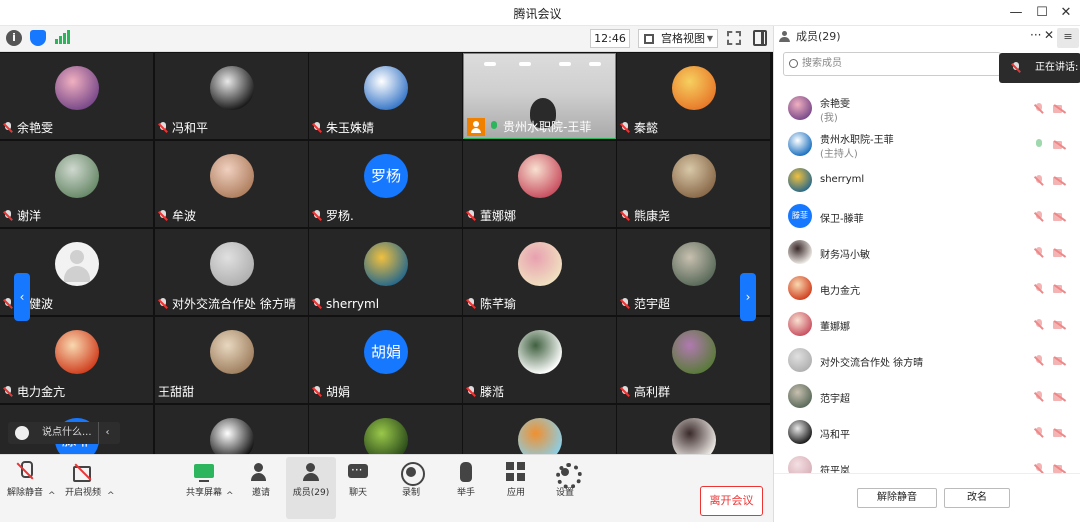 This screenshot has width=1080, height=522. What do you see at coordinates (1066, 13) in the screenshot?
I see `close-window-button: ✕` at bounding box center [1066, 13].